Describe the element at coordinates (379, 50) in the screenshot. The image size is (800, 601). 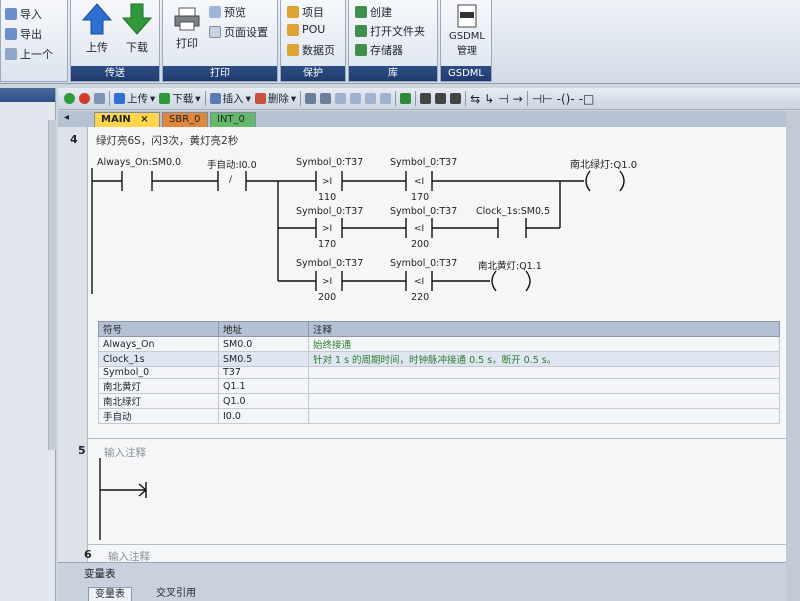
I see `memory-button: 存储器` at that location.